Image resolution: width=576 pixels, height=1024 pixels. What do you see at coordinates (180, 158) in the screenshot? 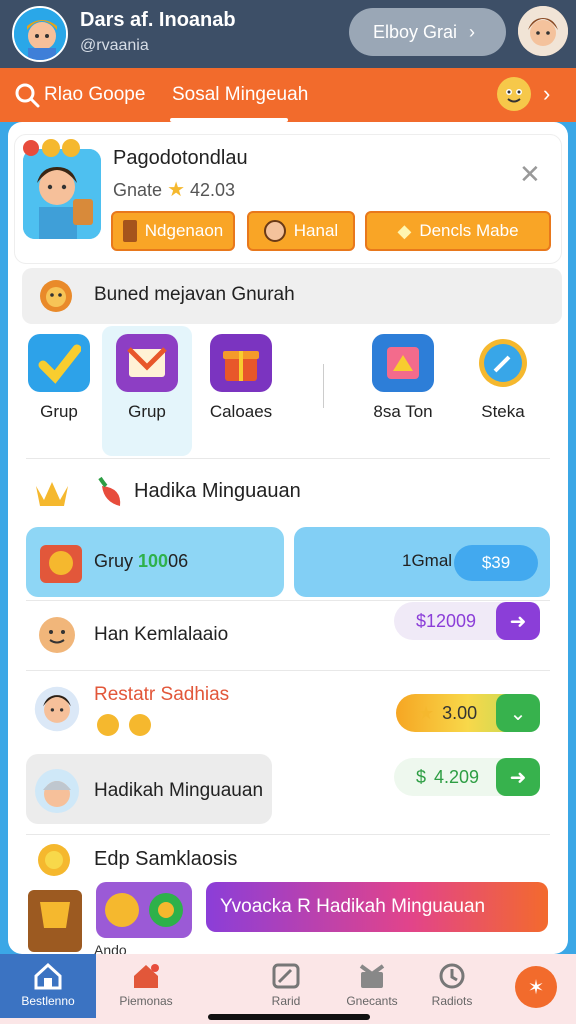
I see `profile-name: Pagodotondlau` at bounding box center [180, 158].